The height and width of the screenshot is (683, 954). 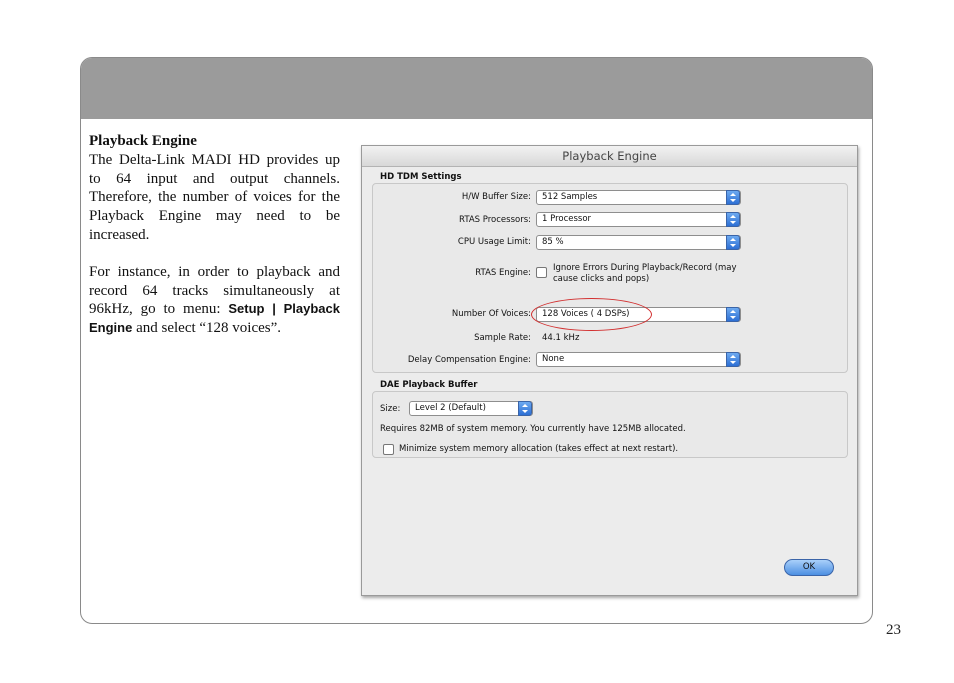 What do you see at coordinates (390, 409) in the screenshot?
I see `size-label: Size:` at bounding box center [390, 409].